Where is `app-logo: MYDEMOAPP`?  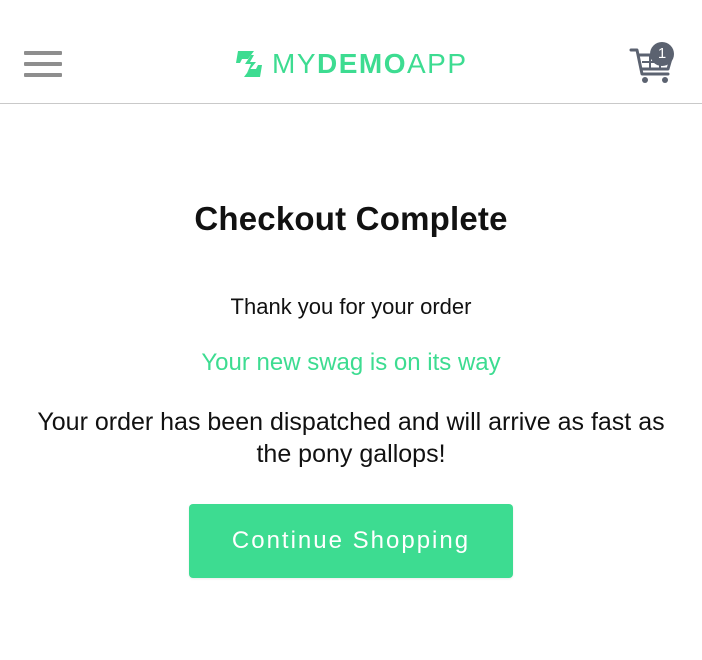 app-logo: MYDEMOAPP is located at coordinates (350, 64).